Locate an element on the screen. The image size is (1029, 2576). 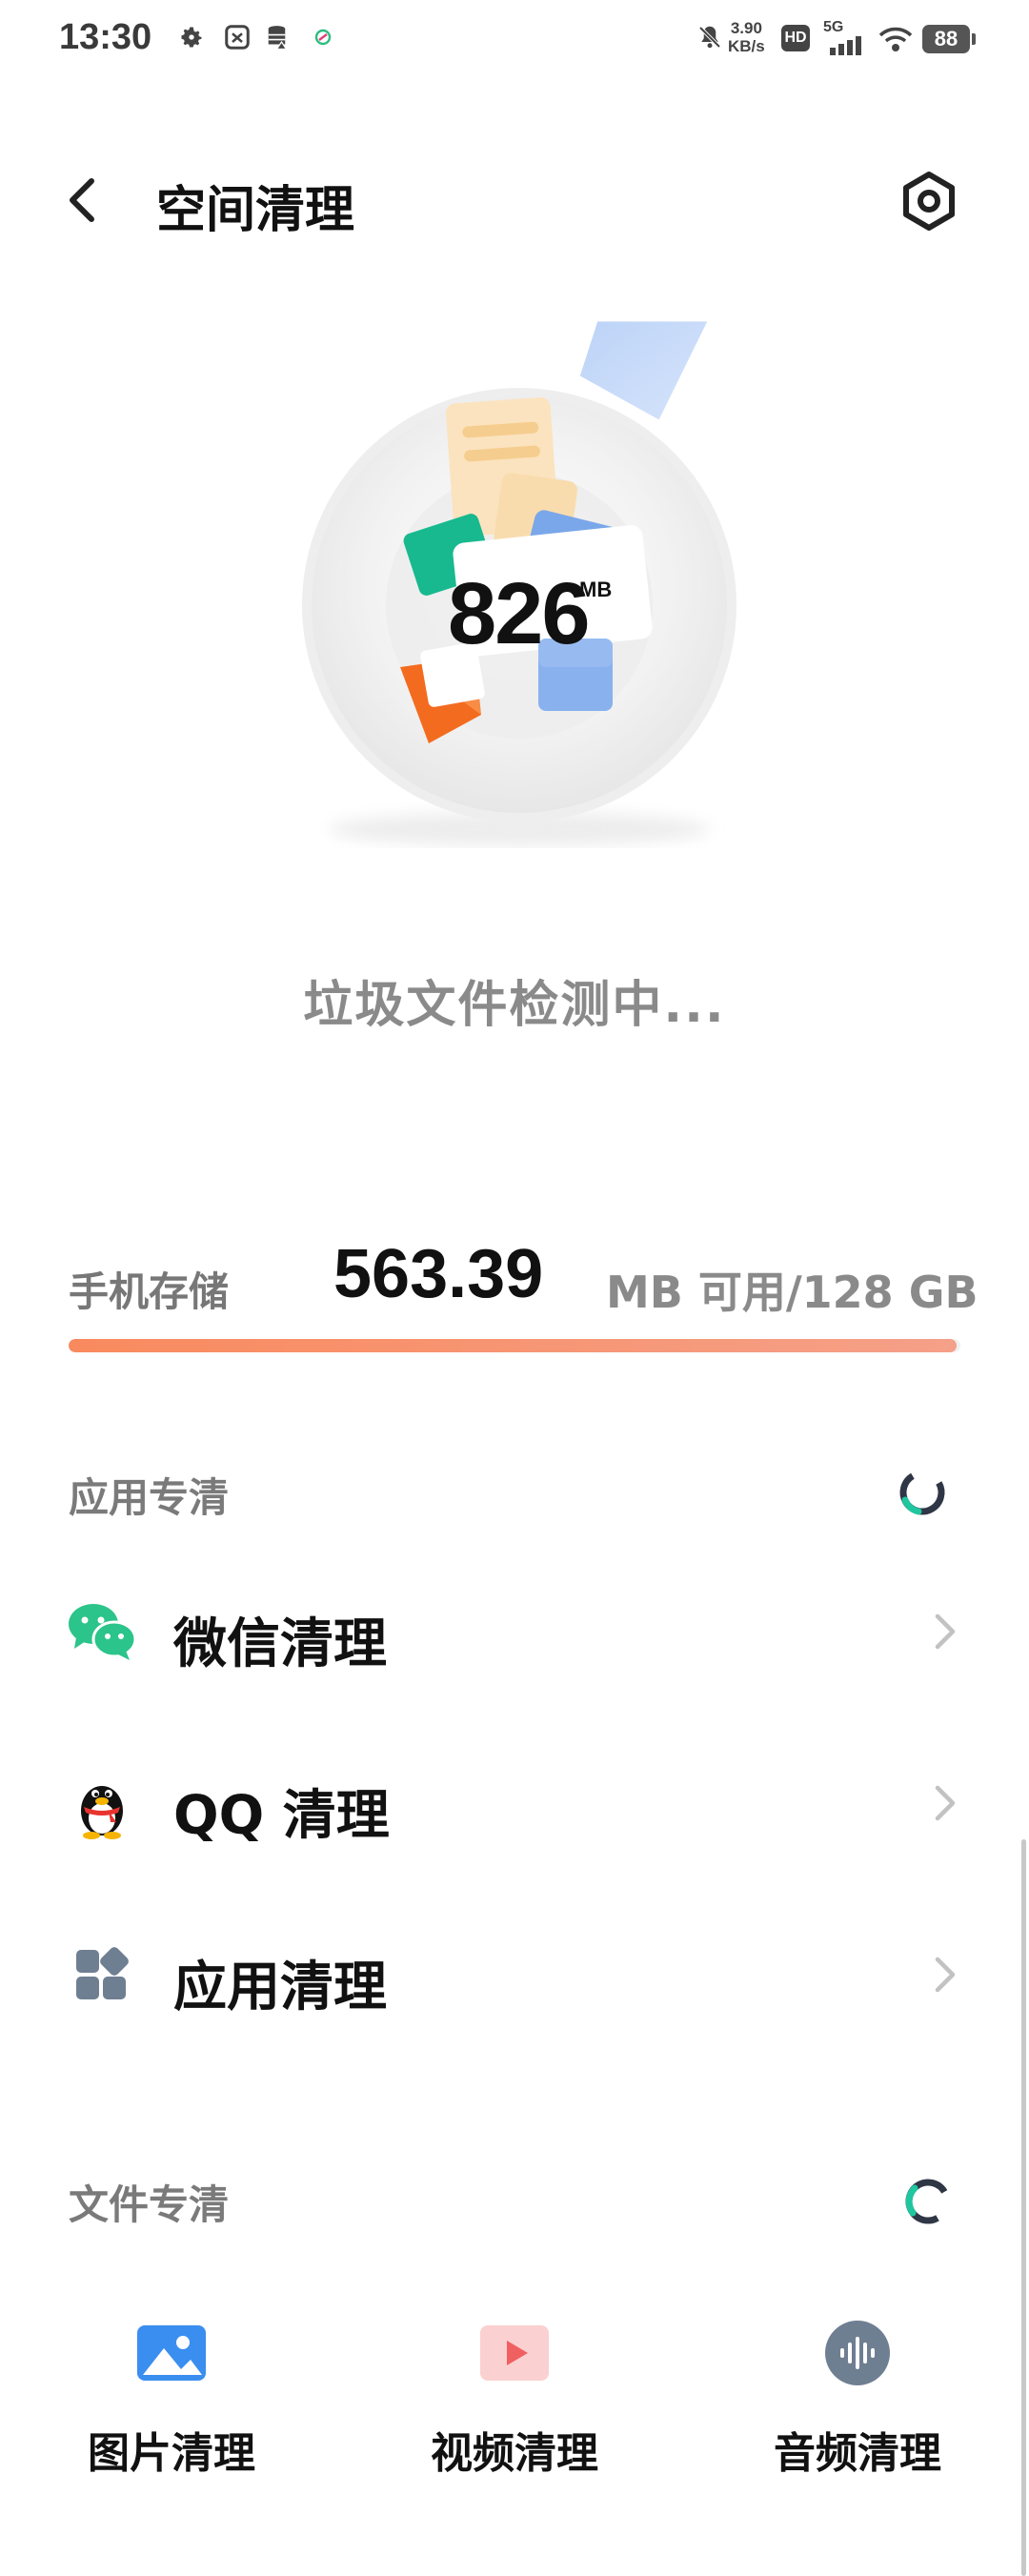
status-bar: 13:30 3.90 KB/s HD 5G 88 is located at coordinates (514, 43).